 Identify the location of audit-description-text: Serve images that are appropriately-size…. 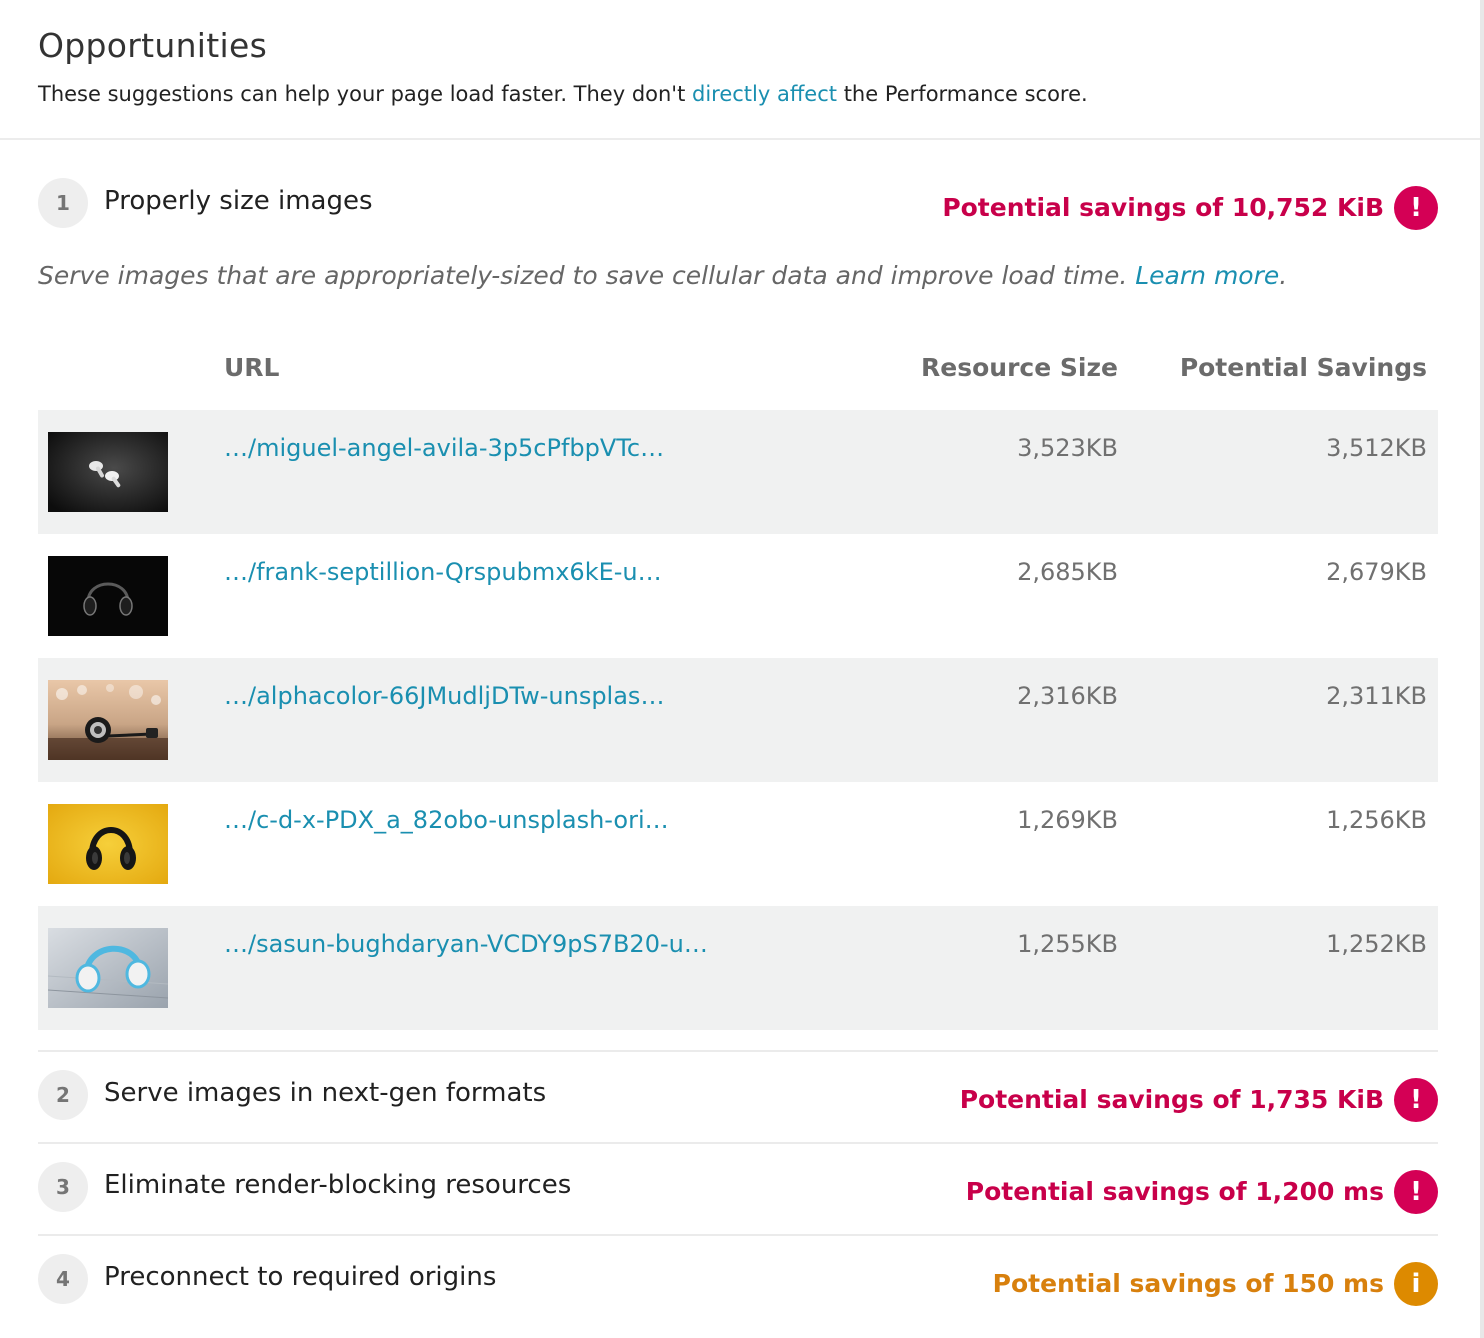
(583, 275).